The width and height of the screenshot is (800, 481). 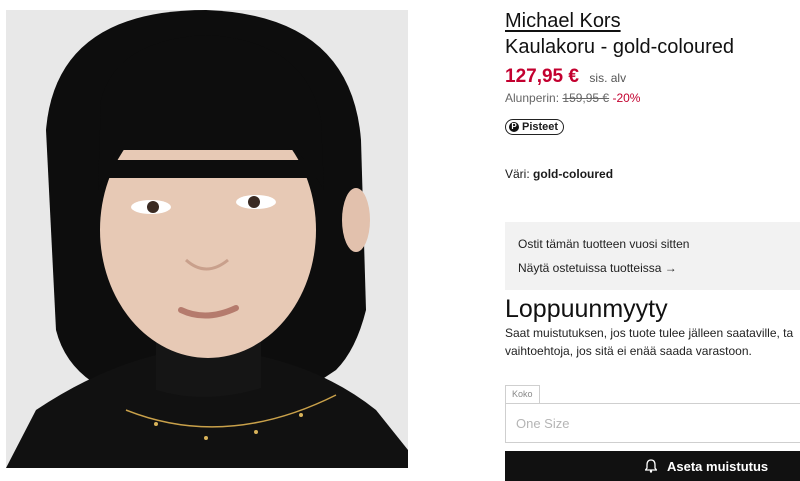 I want to click on soldout-heading: Loppuunmyyty, so click(x=586, y=309).